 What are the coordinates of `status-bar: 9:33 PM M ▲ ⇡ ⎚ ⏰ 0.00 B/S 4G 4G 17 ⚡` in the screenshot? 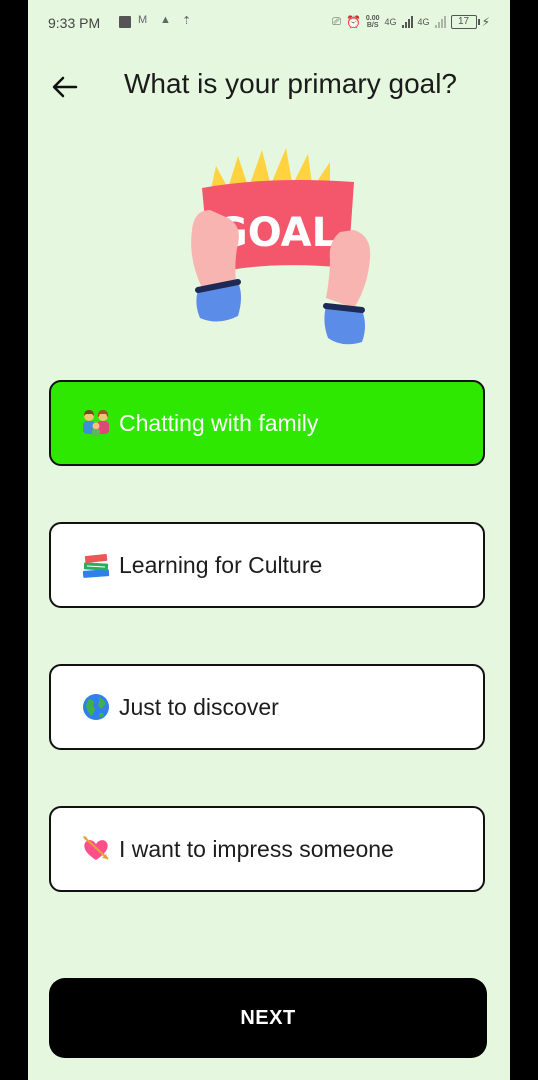 It's located at (269, 23).